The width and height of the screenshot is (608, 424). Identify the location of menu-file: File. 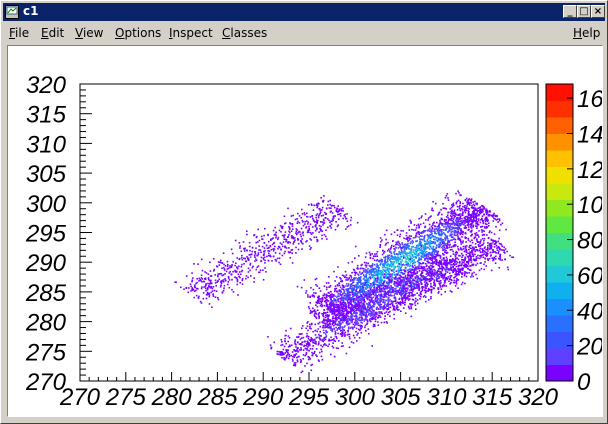
(19, 33).